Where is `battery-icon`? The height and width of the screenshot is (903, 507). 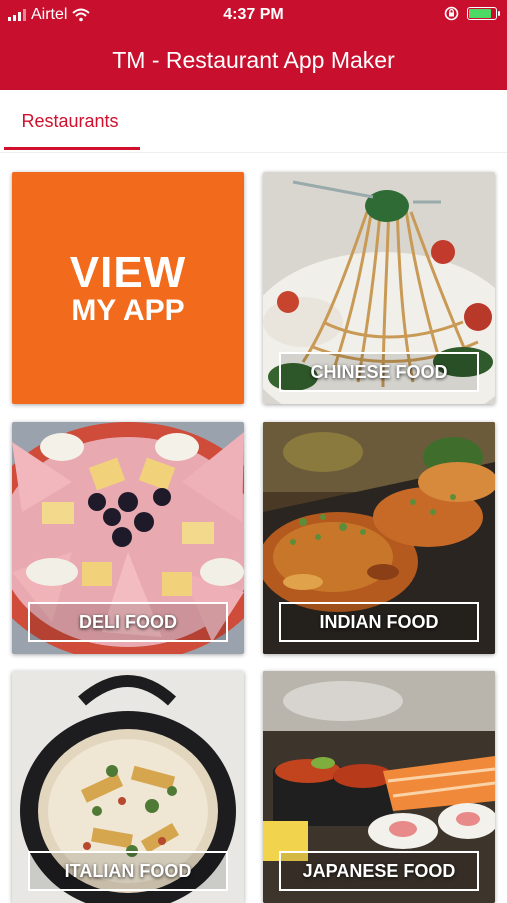
battery-icon is located at coordinates (483, 13).